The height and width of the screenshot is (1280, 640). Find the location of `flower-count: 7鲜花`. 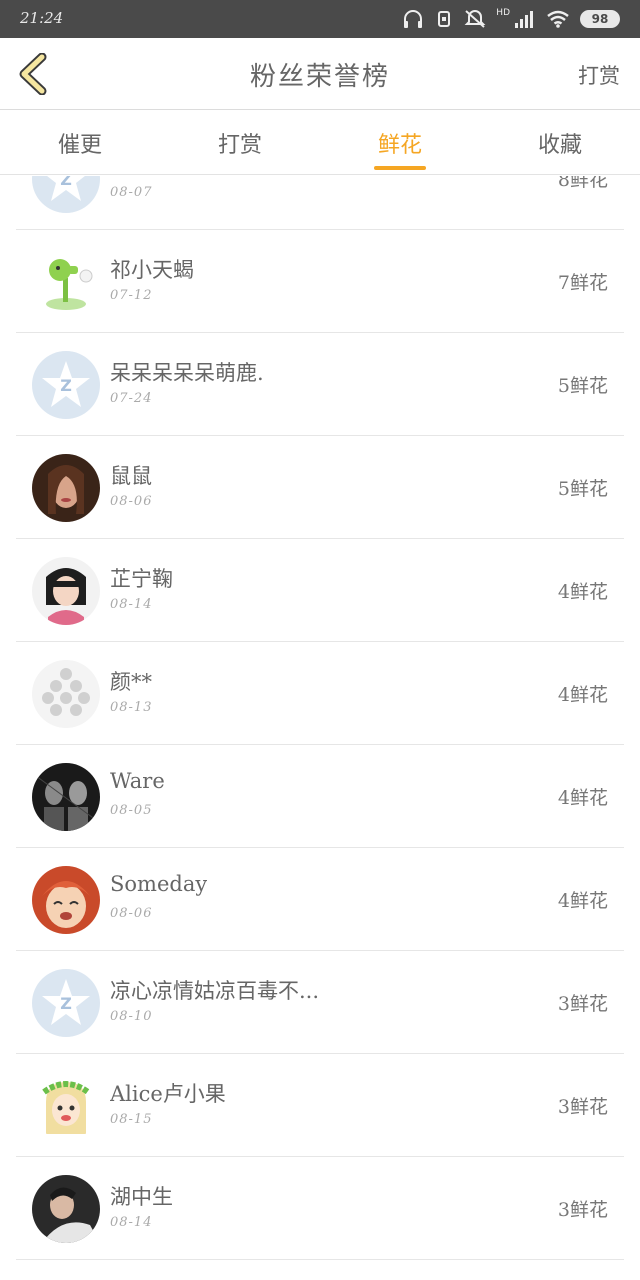

flower-count: 7鲜花 is located at coordinates (582, 283).